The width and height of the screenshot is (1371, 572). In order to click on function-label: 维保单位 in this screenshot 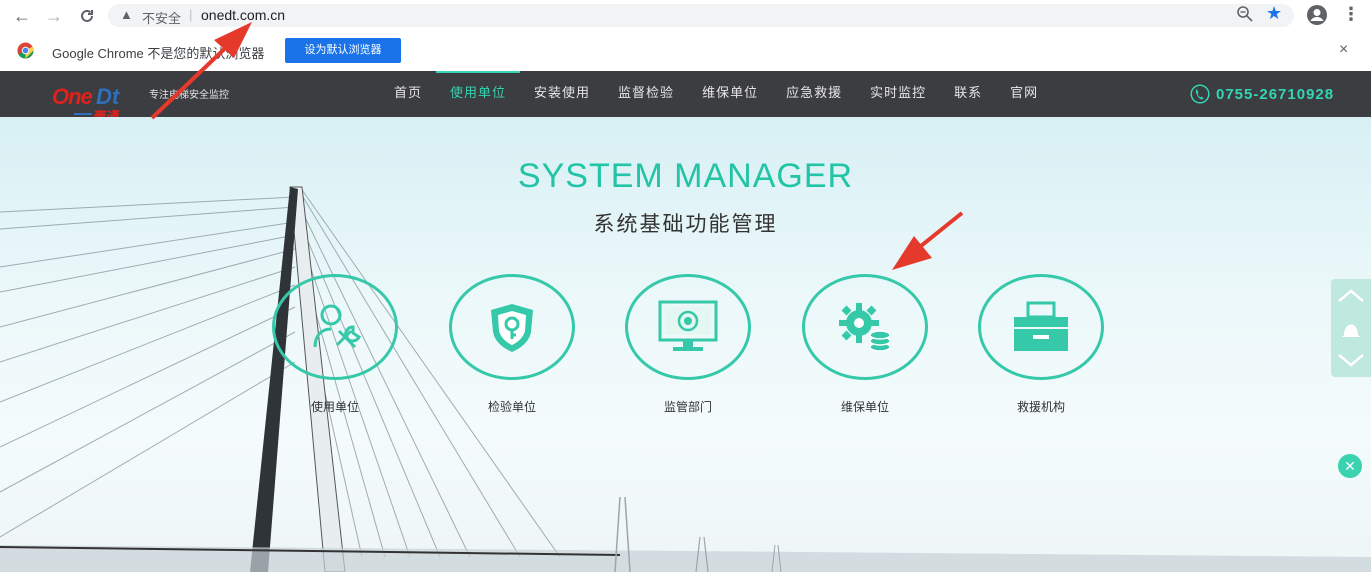, I will do `click(864, 407)`.